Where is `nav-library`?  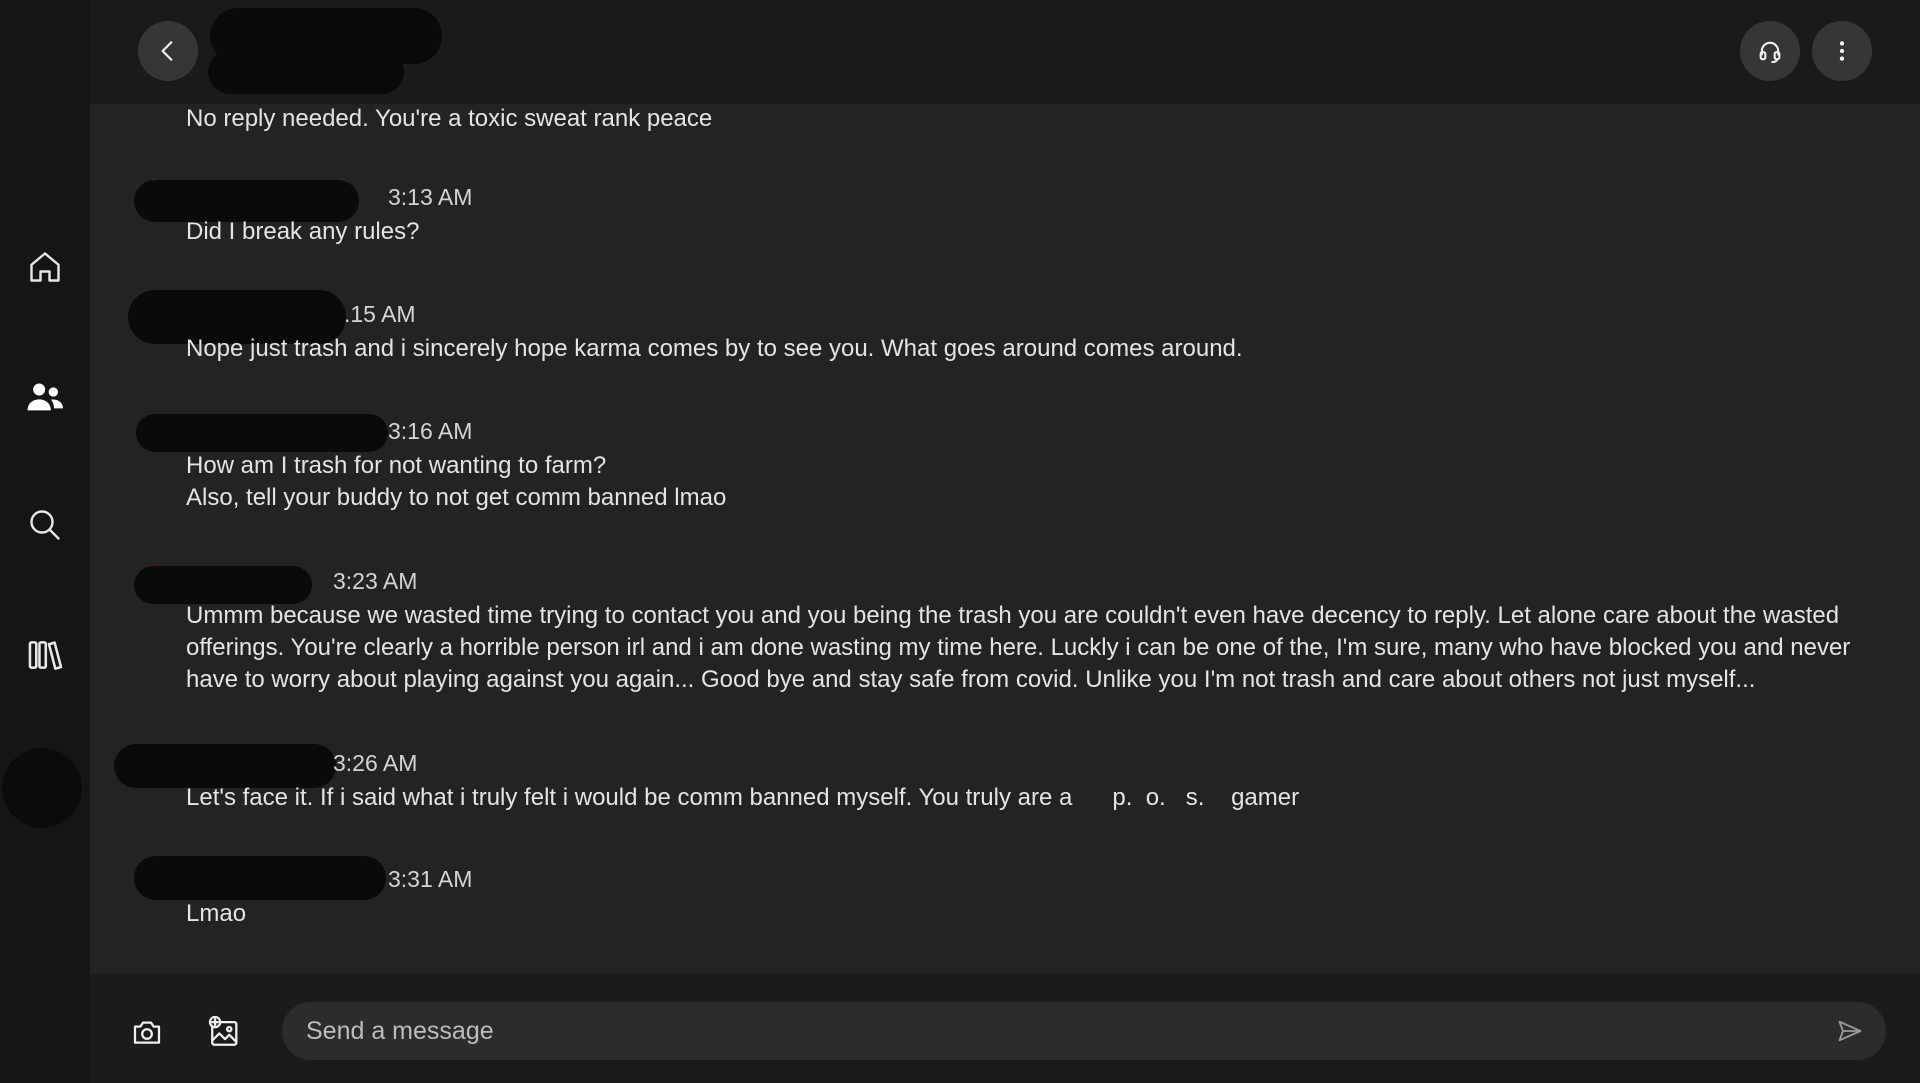 nav-library is located at coordinates (45, 655).